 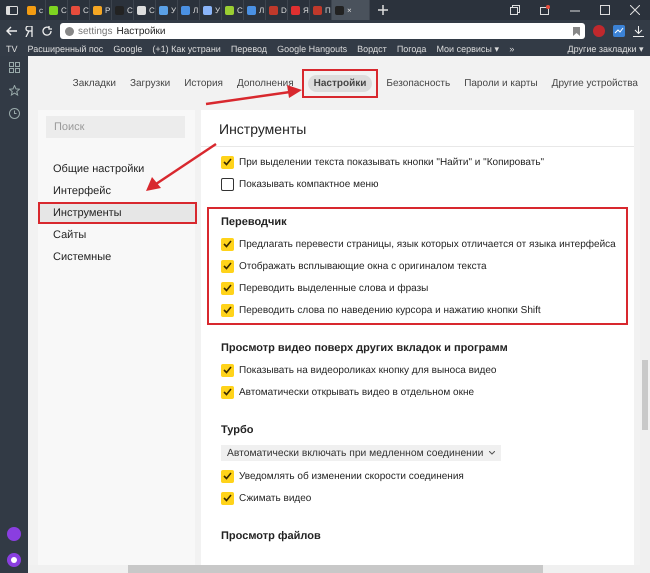 What do you see at coordinates (418, 83) in the screenshot?
I see `settings-tab: Безопасность` at bounding box center [418, 83].